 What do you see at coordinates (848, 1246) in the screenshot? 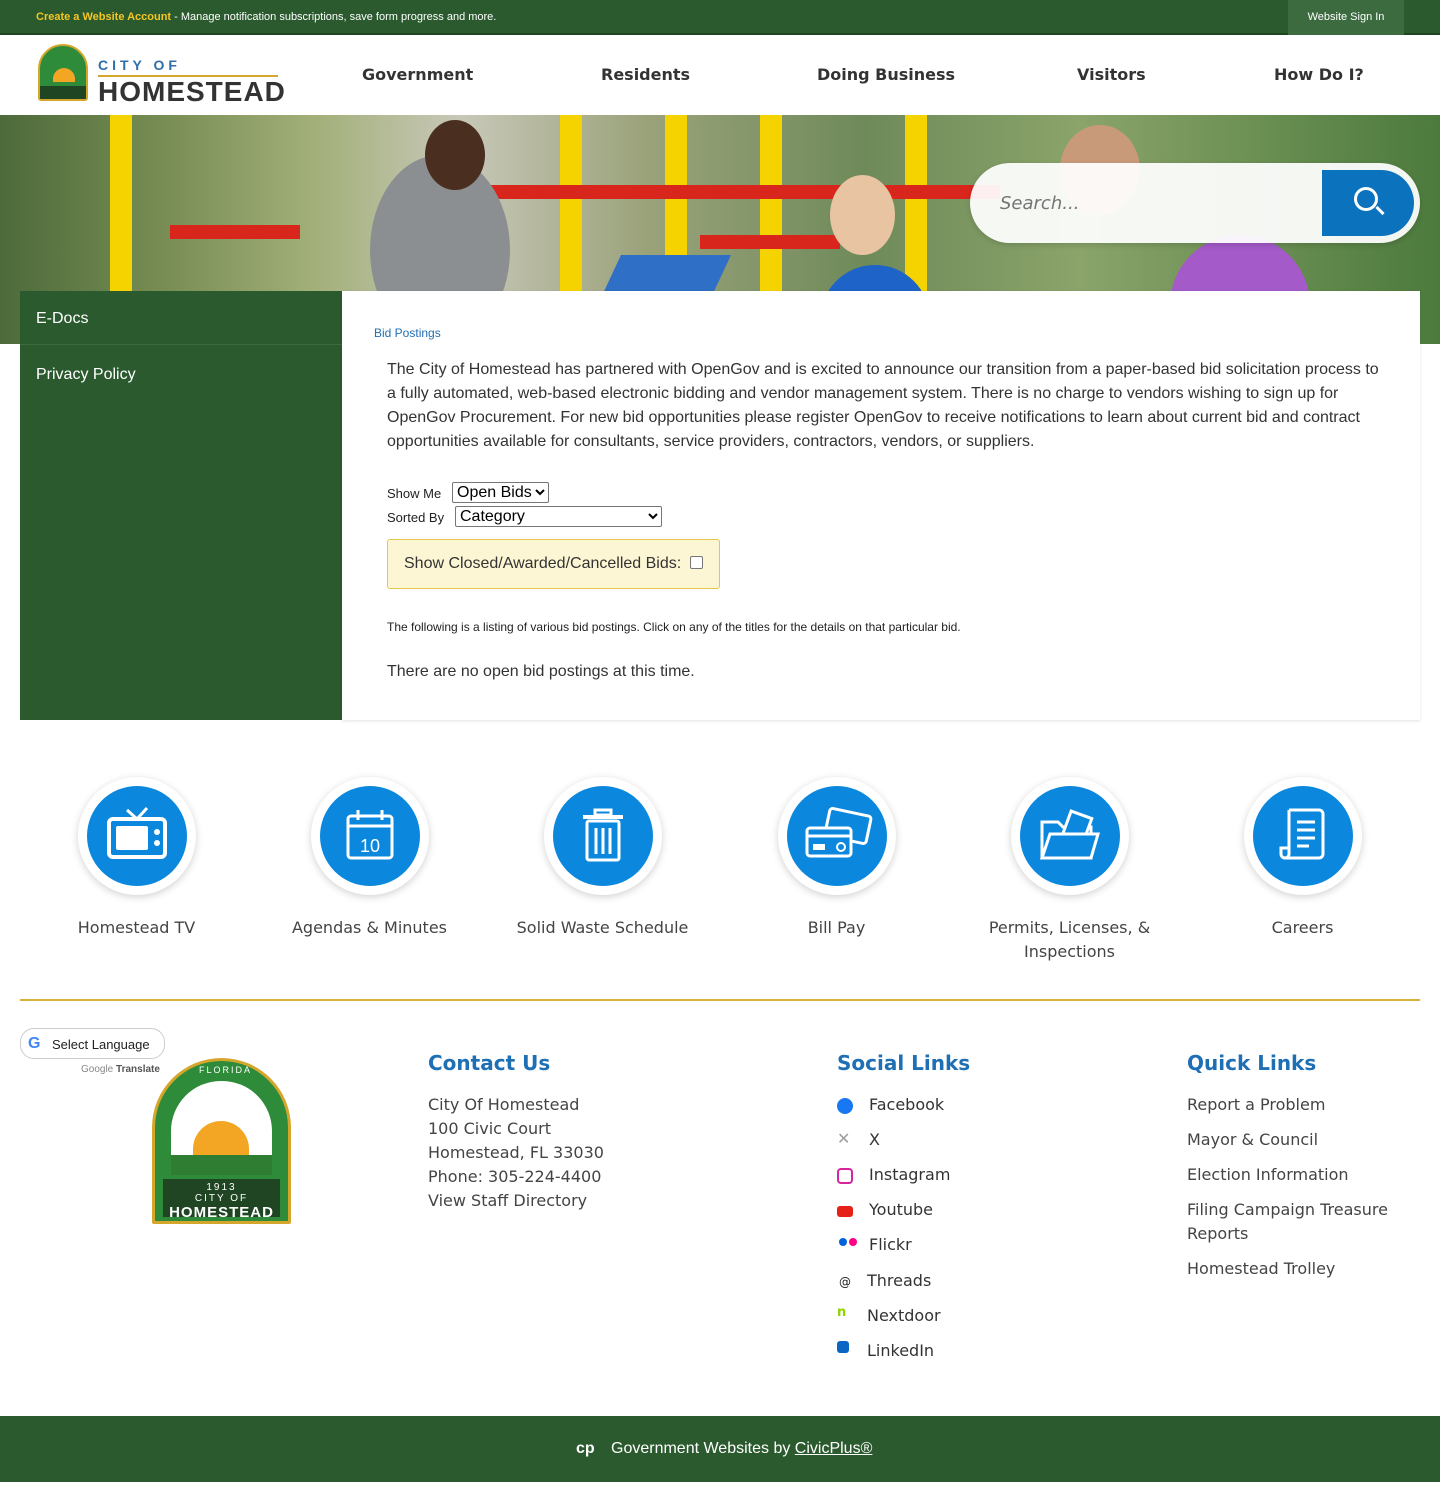
I see `flickr-icon` at bounding box center [848, 1246].